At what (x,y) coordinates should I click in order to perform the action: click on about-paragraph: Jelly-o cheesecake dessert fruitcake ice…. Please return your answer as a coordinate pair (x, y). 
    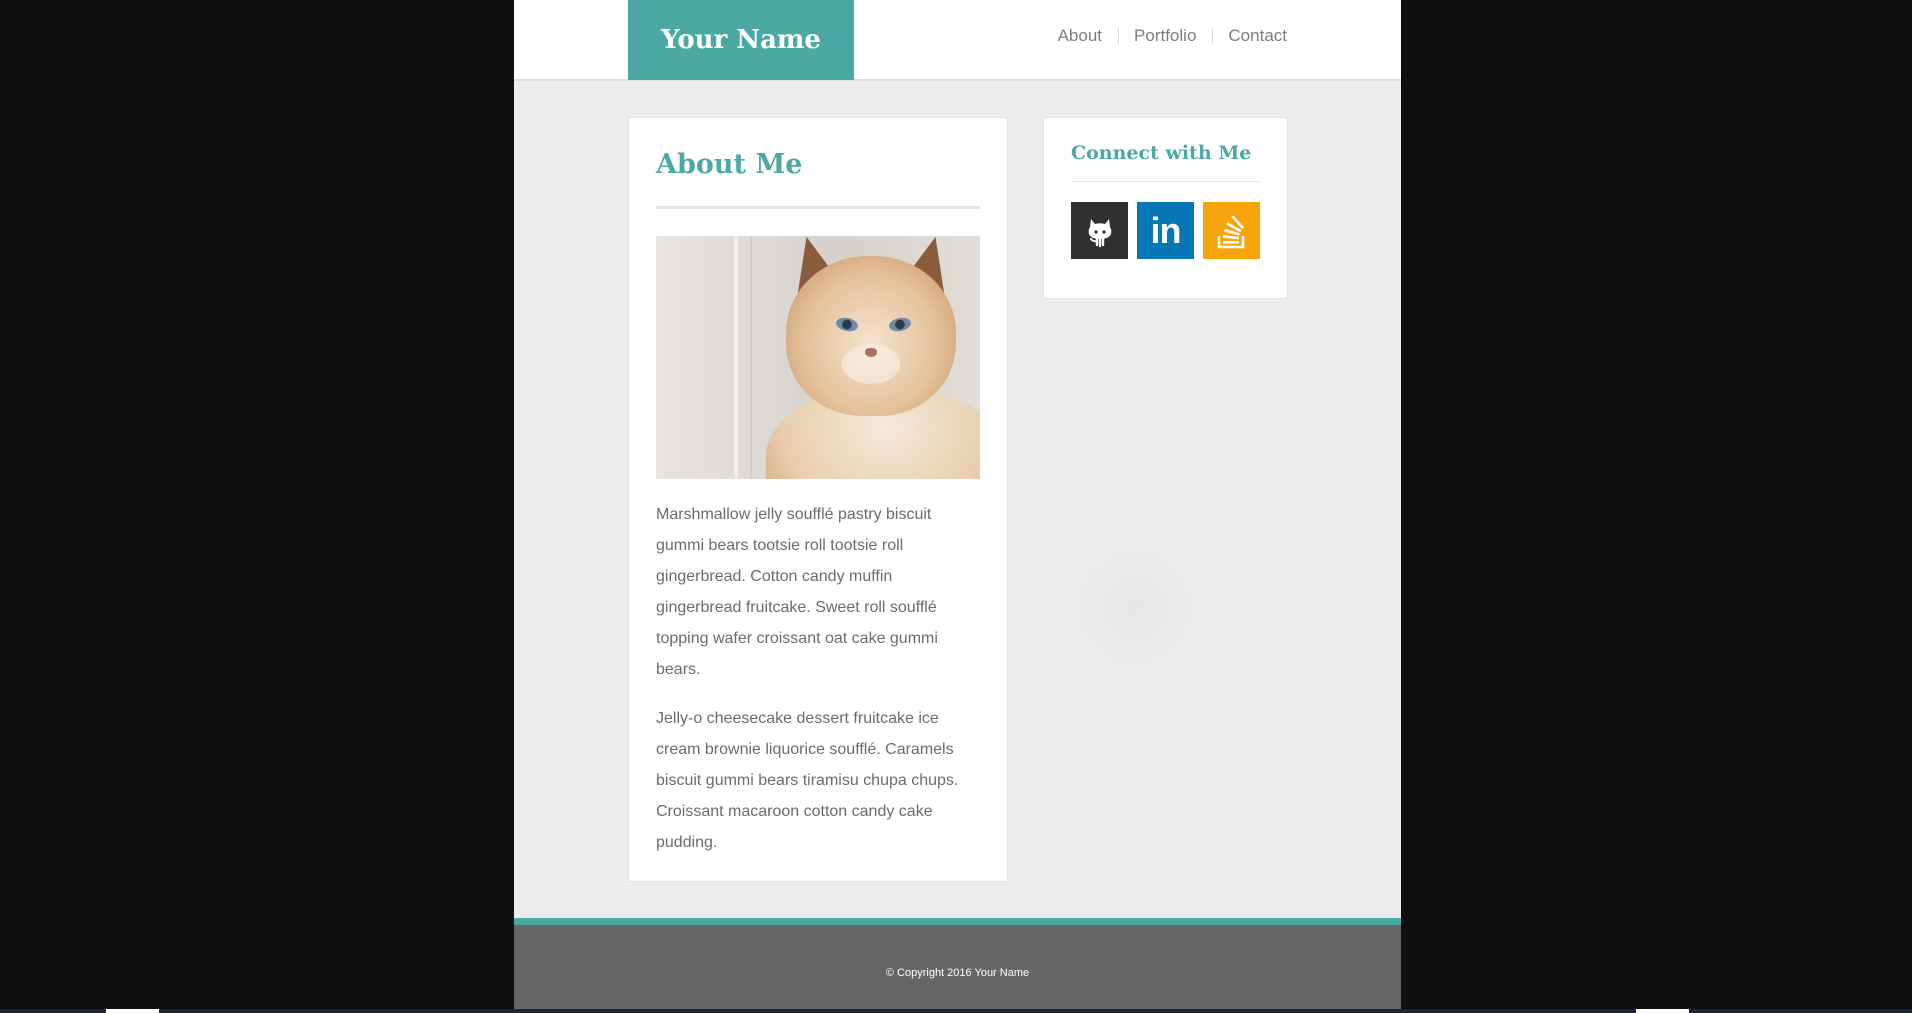
    Looking at the image, I should click on (807, 780).